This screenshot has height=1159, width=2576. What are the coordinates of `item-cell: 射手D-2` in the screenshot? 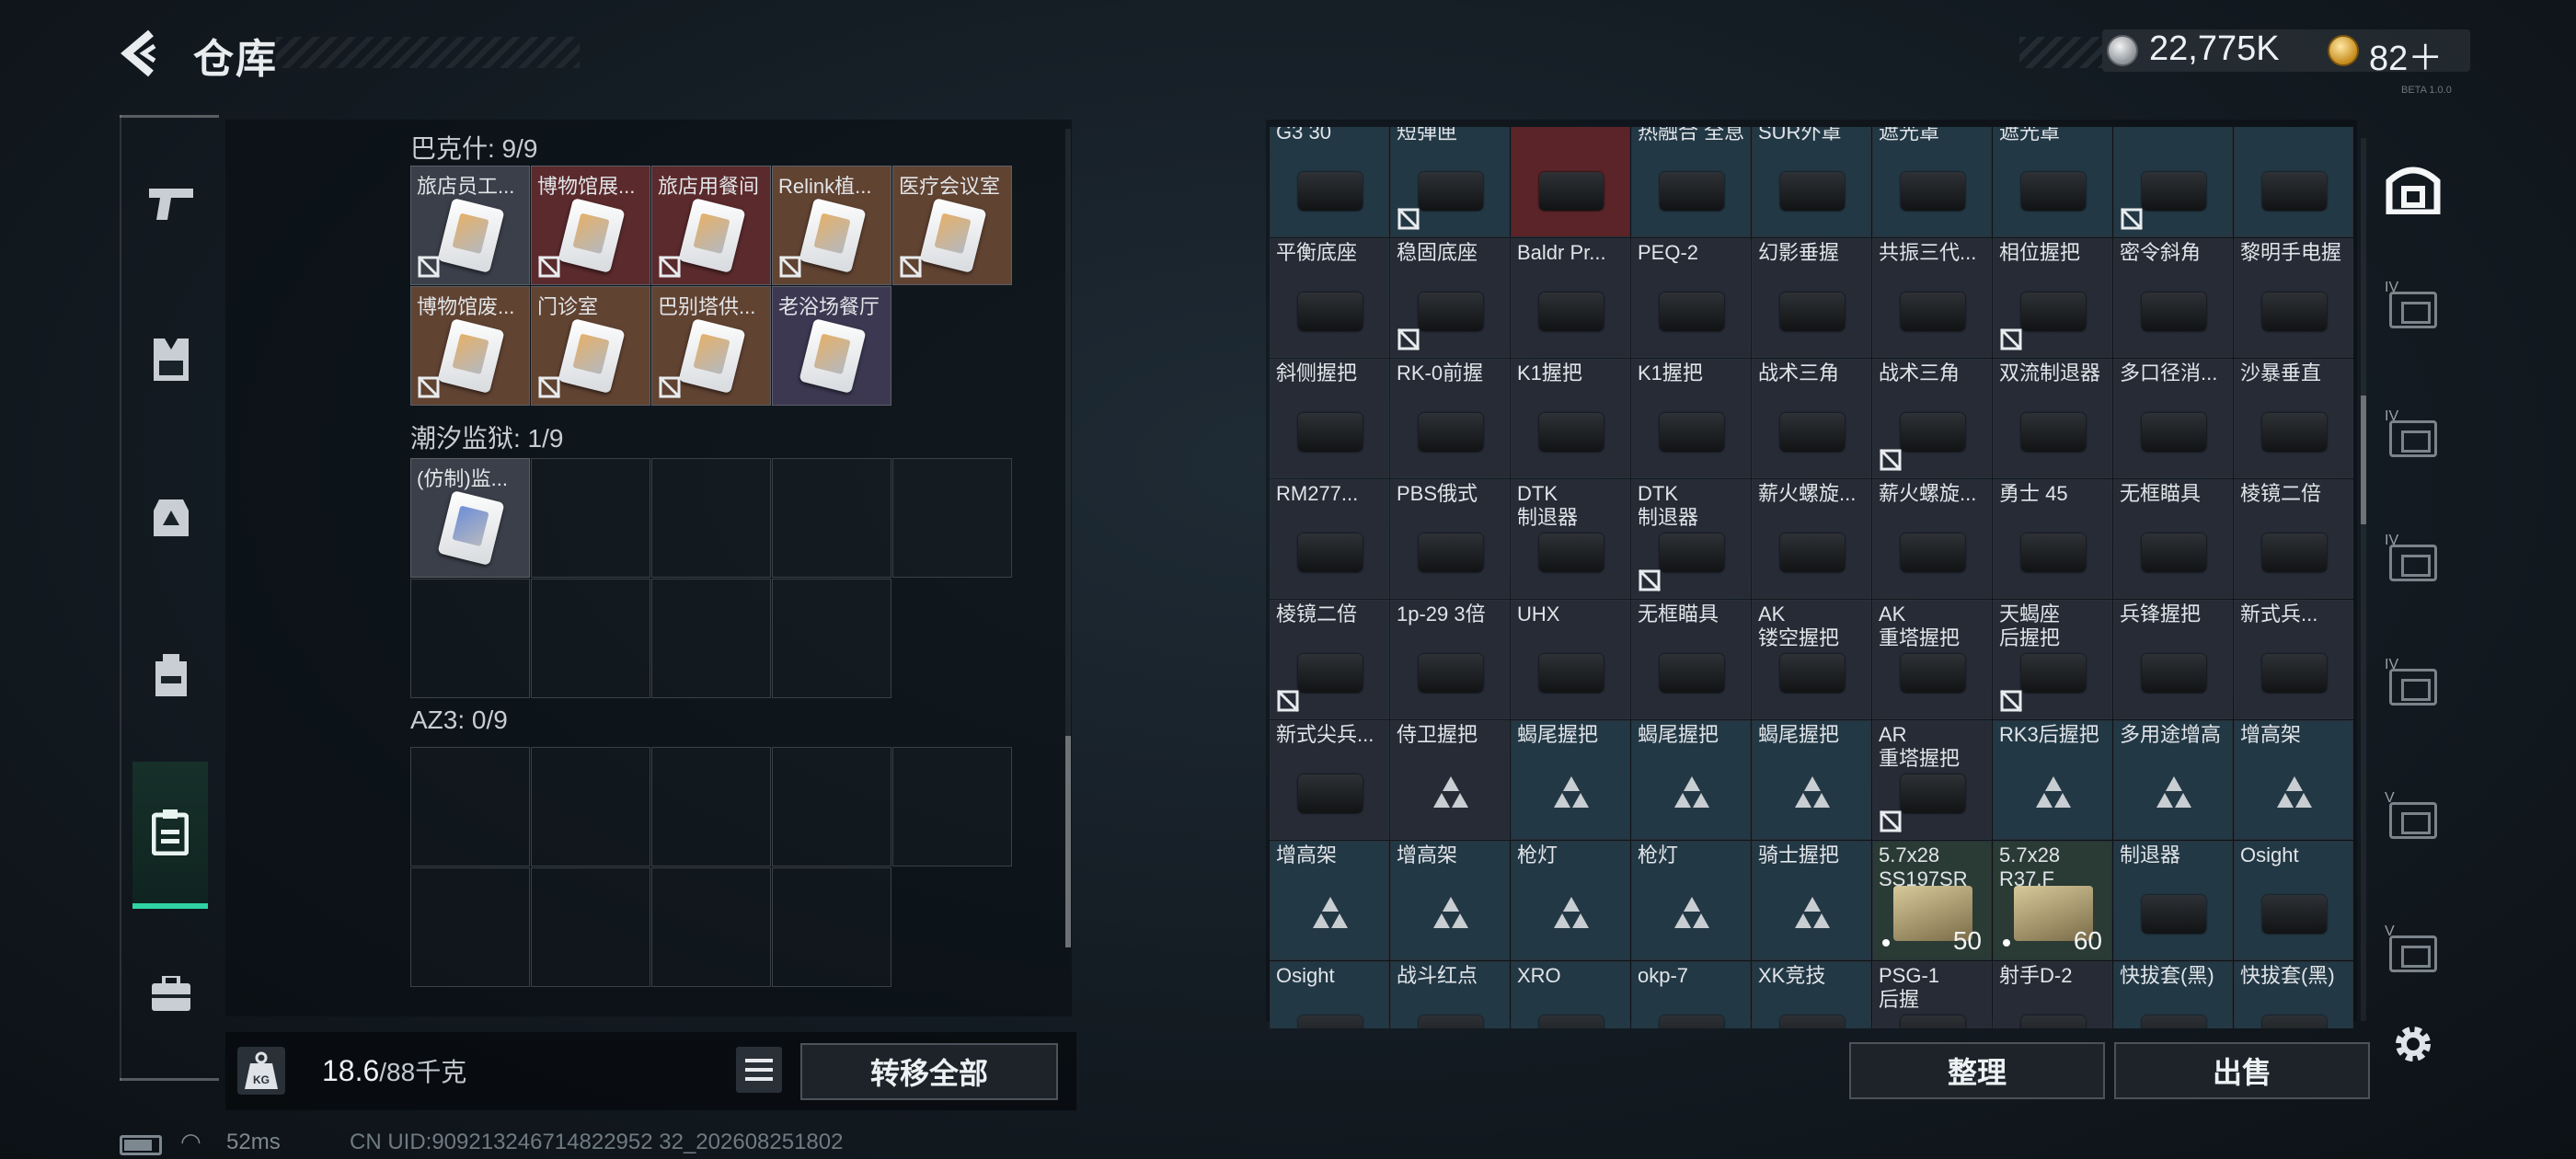 It's located at (2052, 994).